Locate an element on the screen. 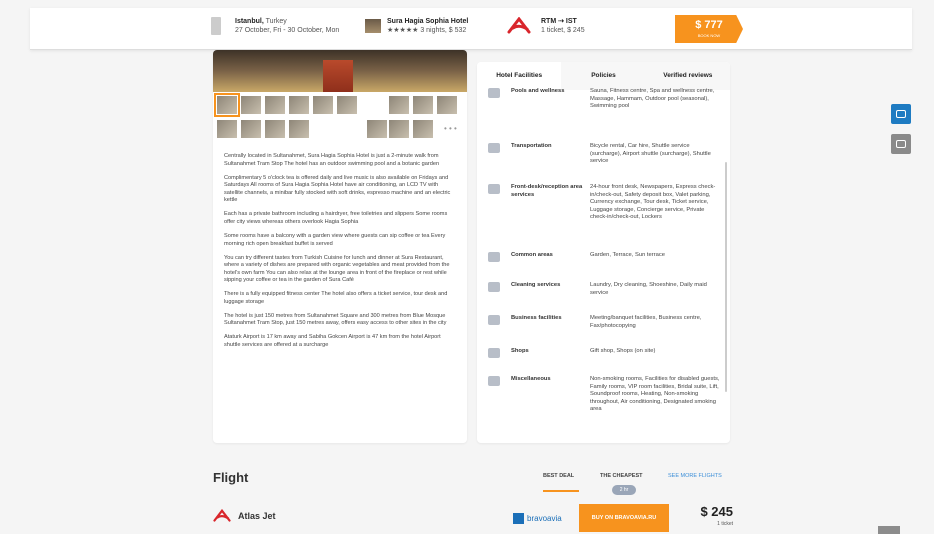  sofa-icon is located at coordinates (494, 257).